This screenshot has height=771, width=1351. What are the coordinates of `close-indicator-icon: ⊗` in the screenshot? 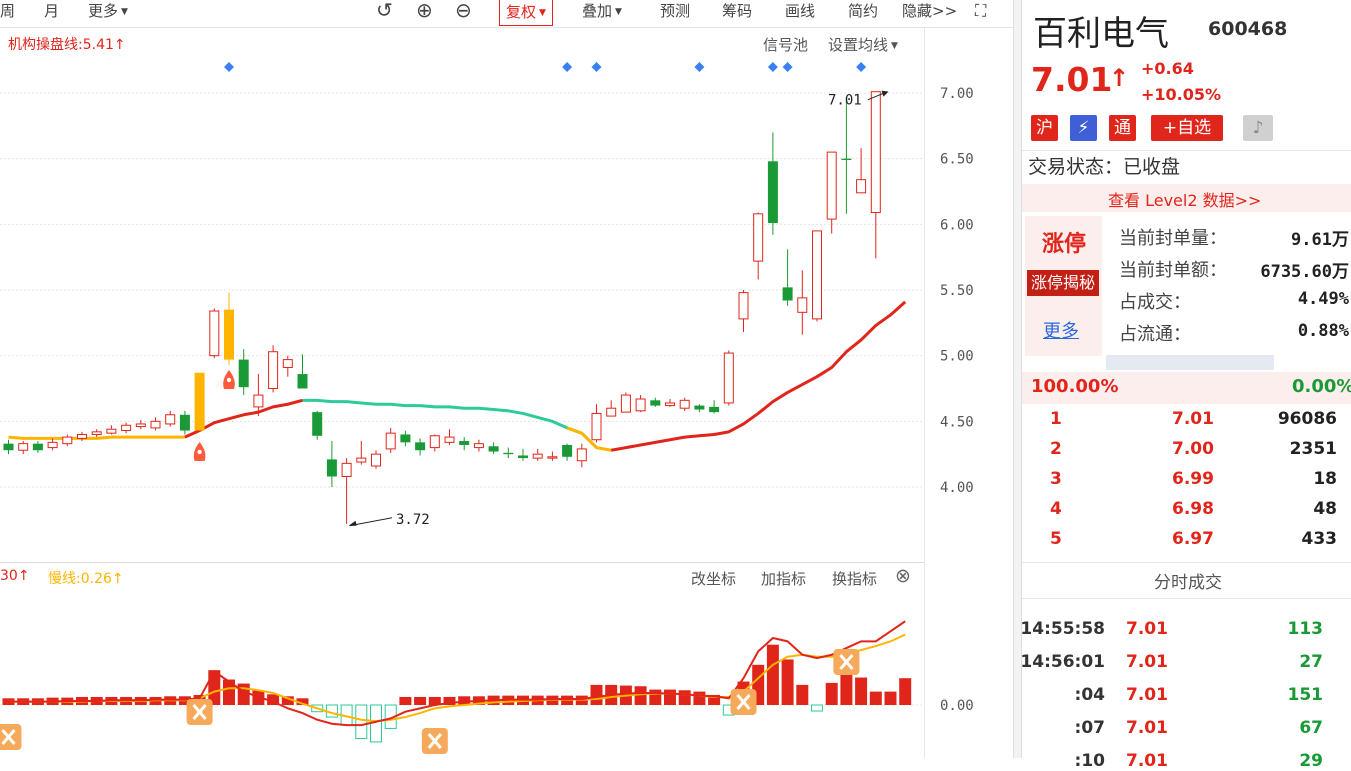 It's located at (903, 576).